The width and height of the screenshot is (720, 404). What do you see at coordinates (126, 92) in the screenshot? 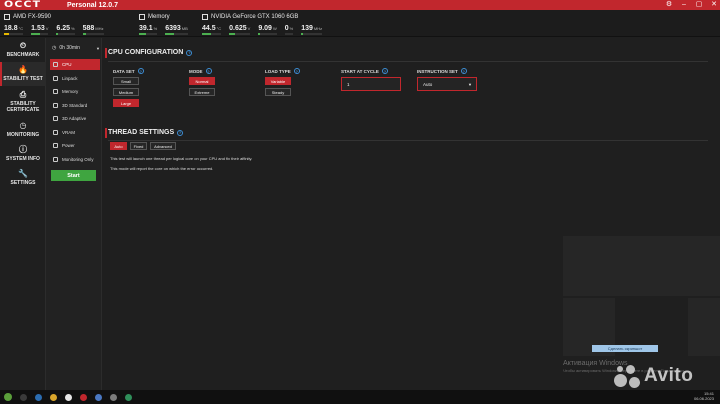
I see `data-set-option-medium: Medium` at bounding box center [126, 92].